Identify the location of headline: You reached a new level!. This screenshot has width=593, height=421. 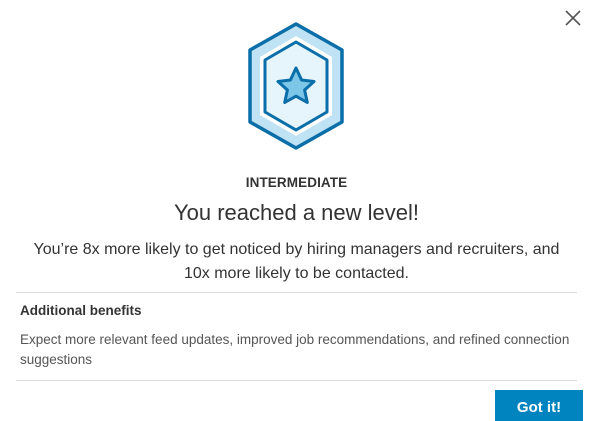
(296, 212).